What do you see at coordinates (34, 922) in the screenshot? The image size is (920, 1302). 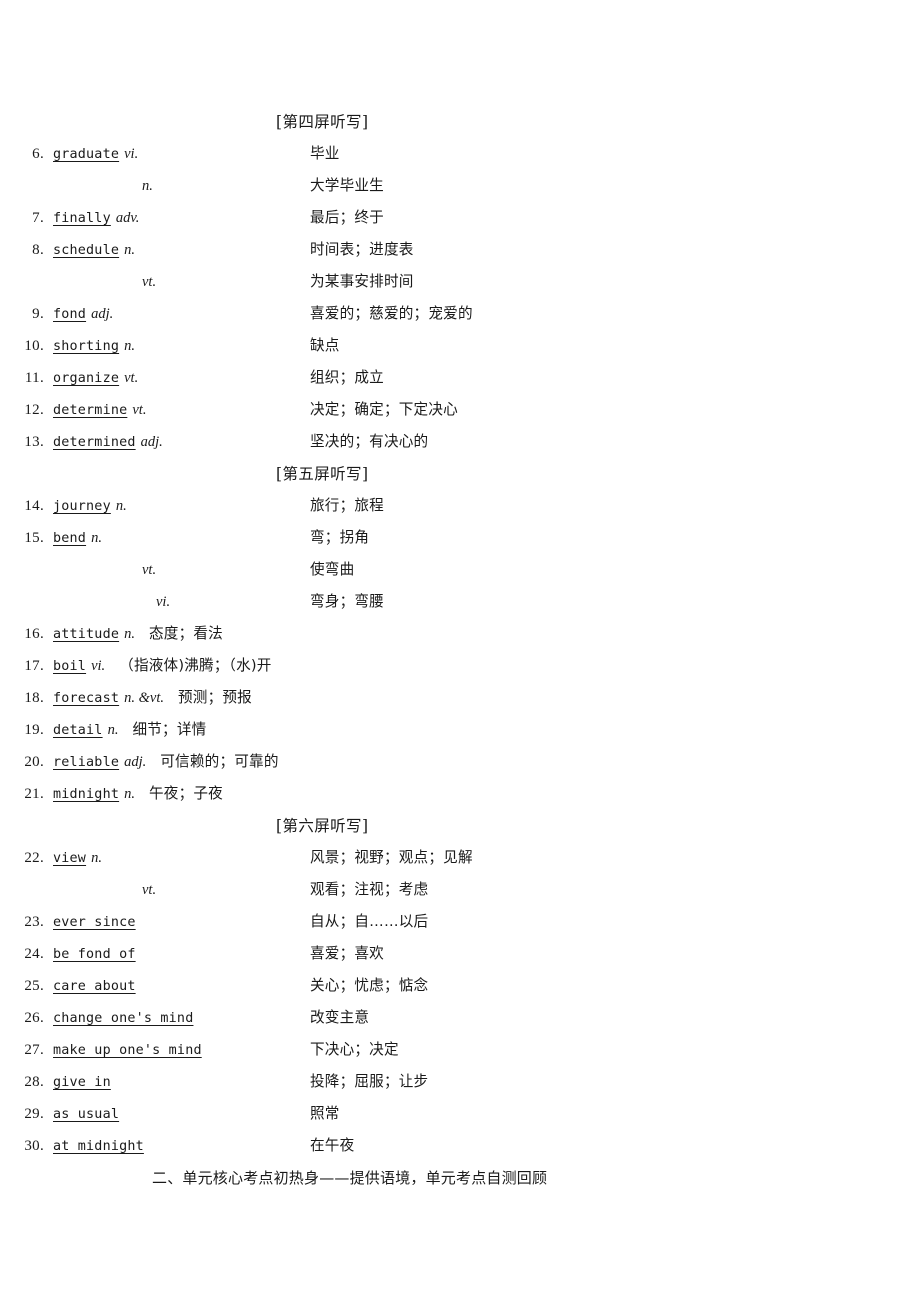 I see `entry-number: 23.` at bounding box center [34, 922].